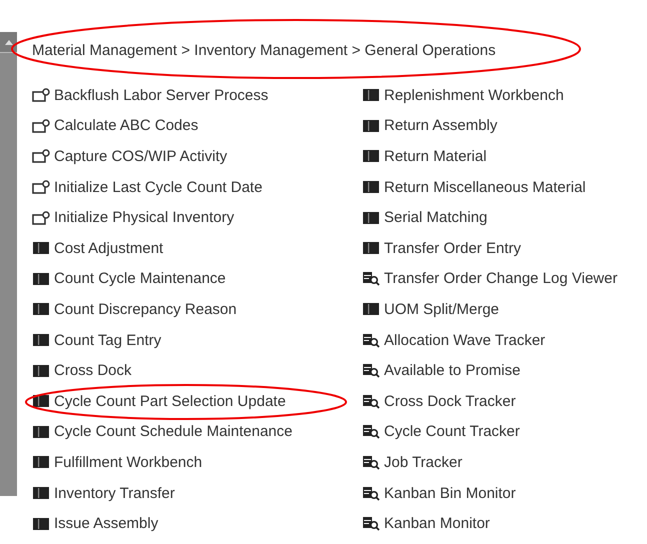 The width and height of the screenshot is (647, 544). What do you see at coordinates (504, 523) in the screenshot?
I see `menu-link: Kanban Monitor` at bounding box center [504, 523].